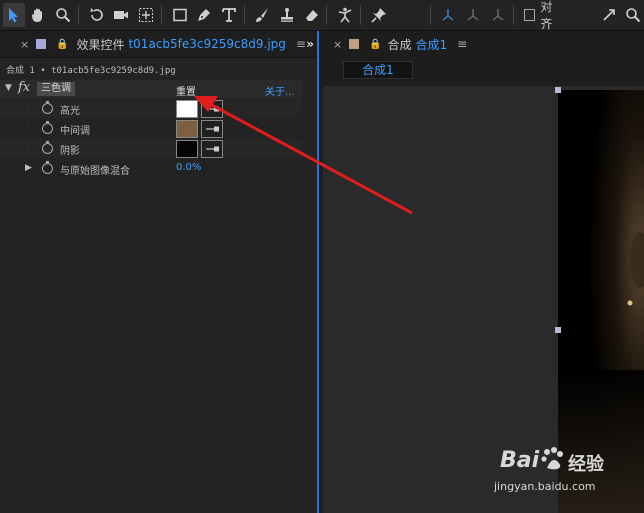  I want to click on local-axis-icon, so click(449, 15).